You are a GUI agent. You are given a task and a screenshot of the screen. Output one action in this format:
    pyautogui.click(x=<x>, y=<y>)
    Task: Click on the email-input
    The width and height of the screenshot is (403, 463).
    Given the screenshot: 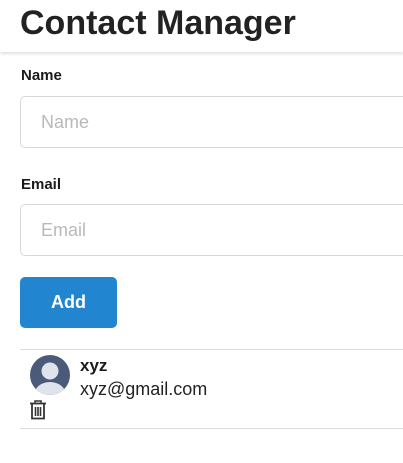 What is the action you would take?
    pyautogui.click(x=211, y=230)
    